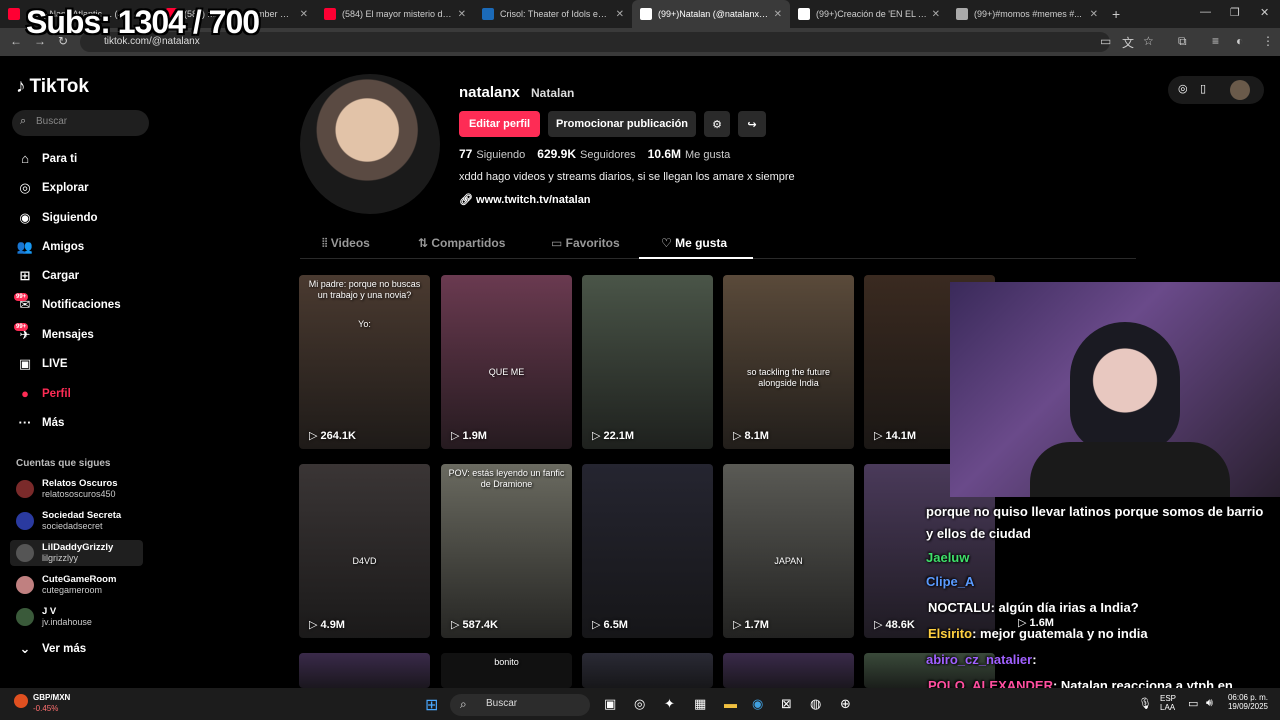 Image resolution: width=1280 pixels, height=720 pixels. I want to click on video-thumbnail: ▷ 22.1M, so click(647, 362).